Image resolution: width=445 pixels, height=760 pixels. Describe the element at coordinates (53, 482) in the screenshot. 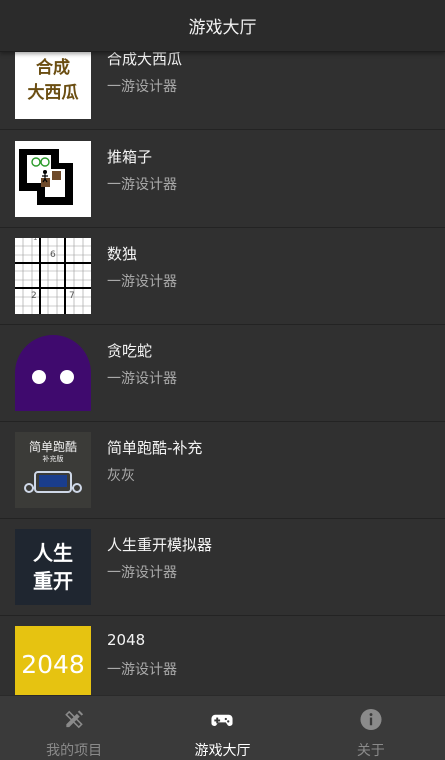

I see `console-icon` at that location.